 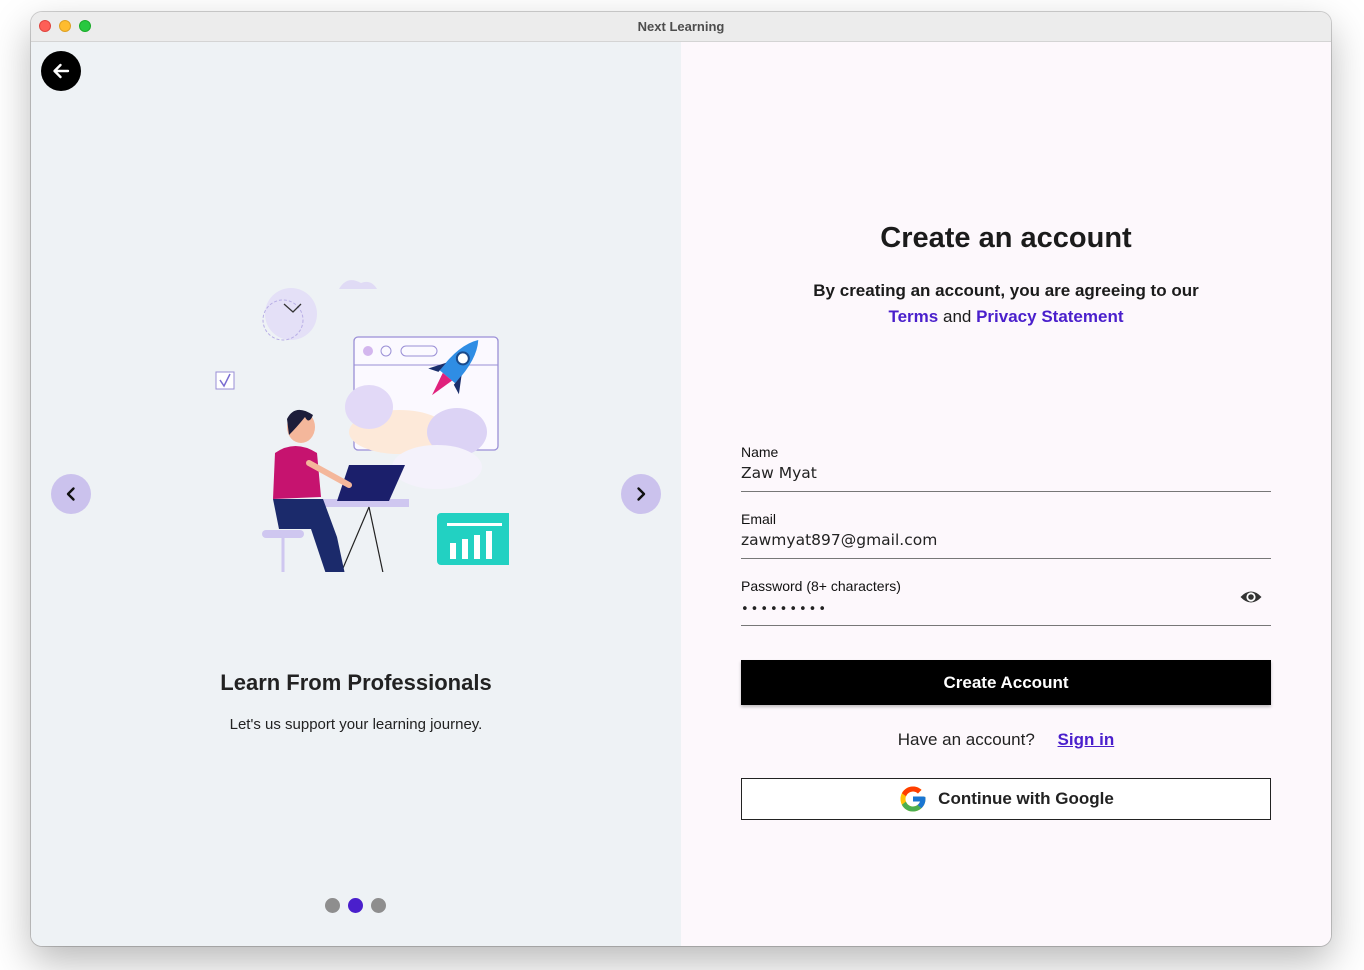 What do you see at coordinates (913, 799) in the screenshot?
I see `google-logo-icon` at bounding box center [913, 799].